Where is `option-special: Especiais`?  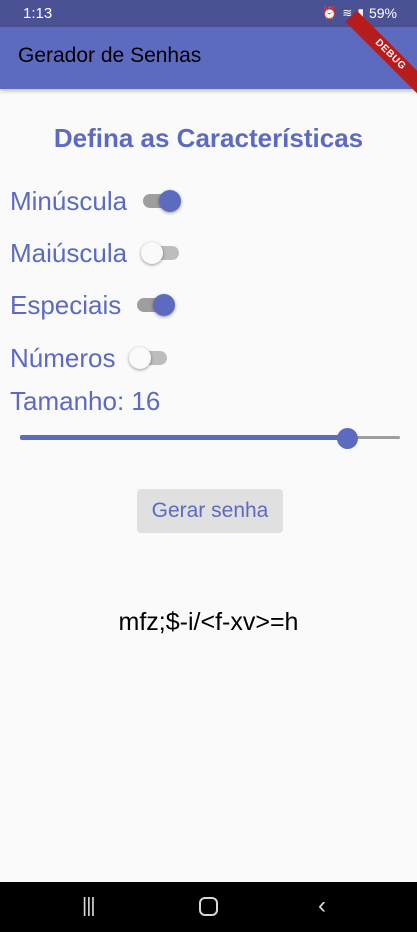
option-special: Especiais is located at coordinates (93, 305).